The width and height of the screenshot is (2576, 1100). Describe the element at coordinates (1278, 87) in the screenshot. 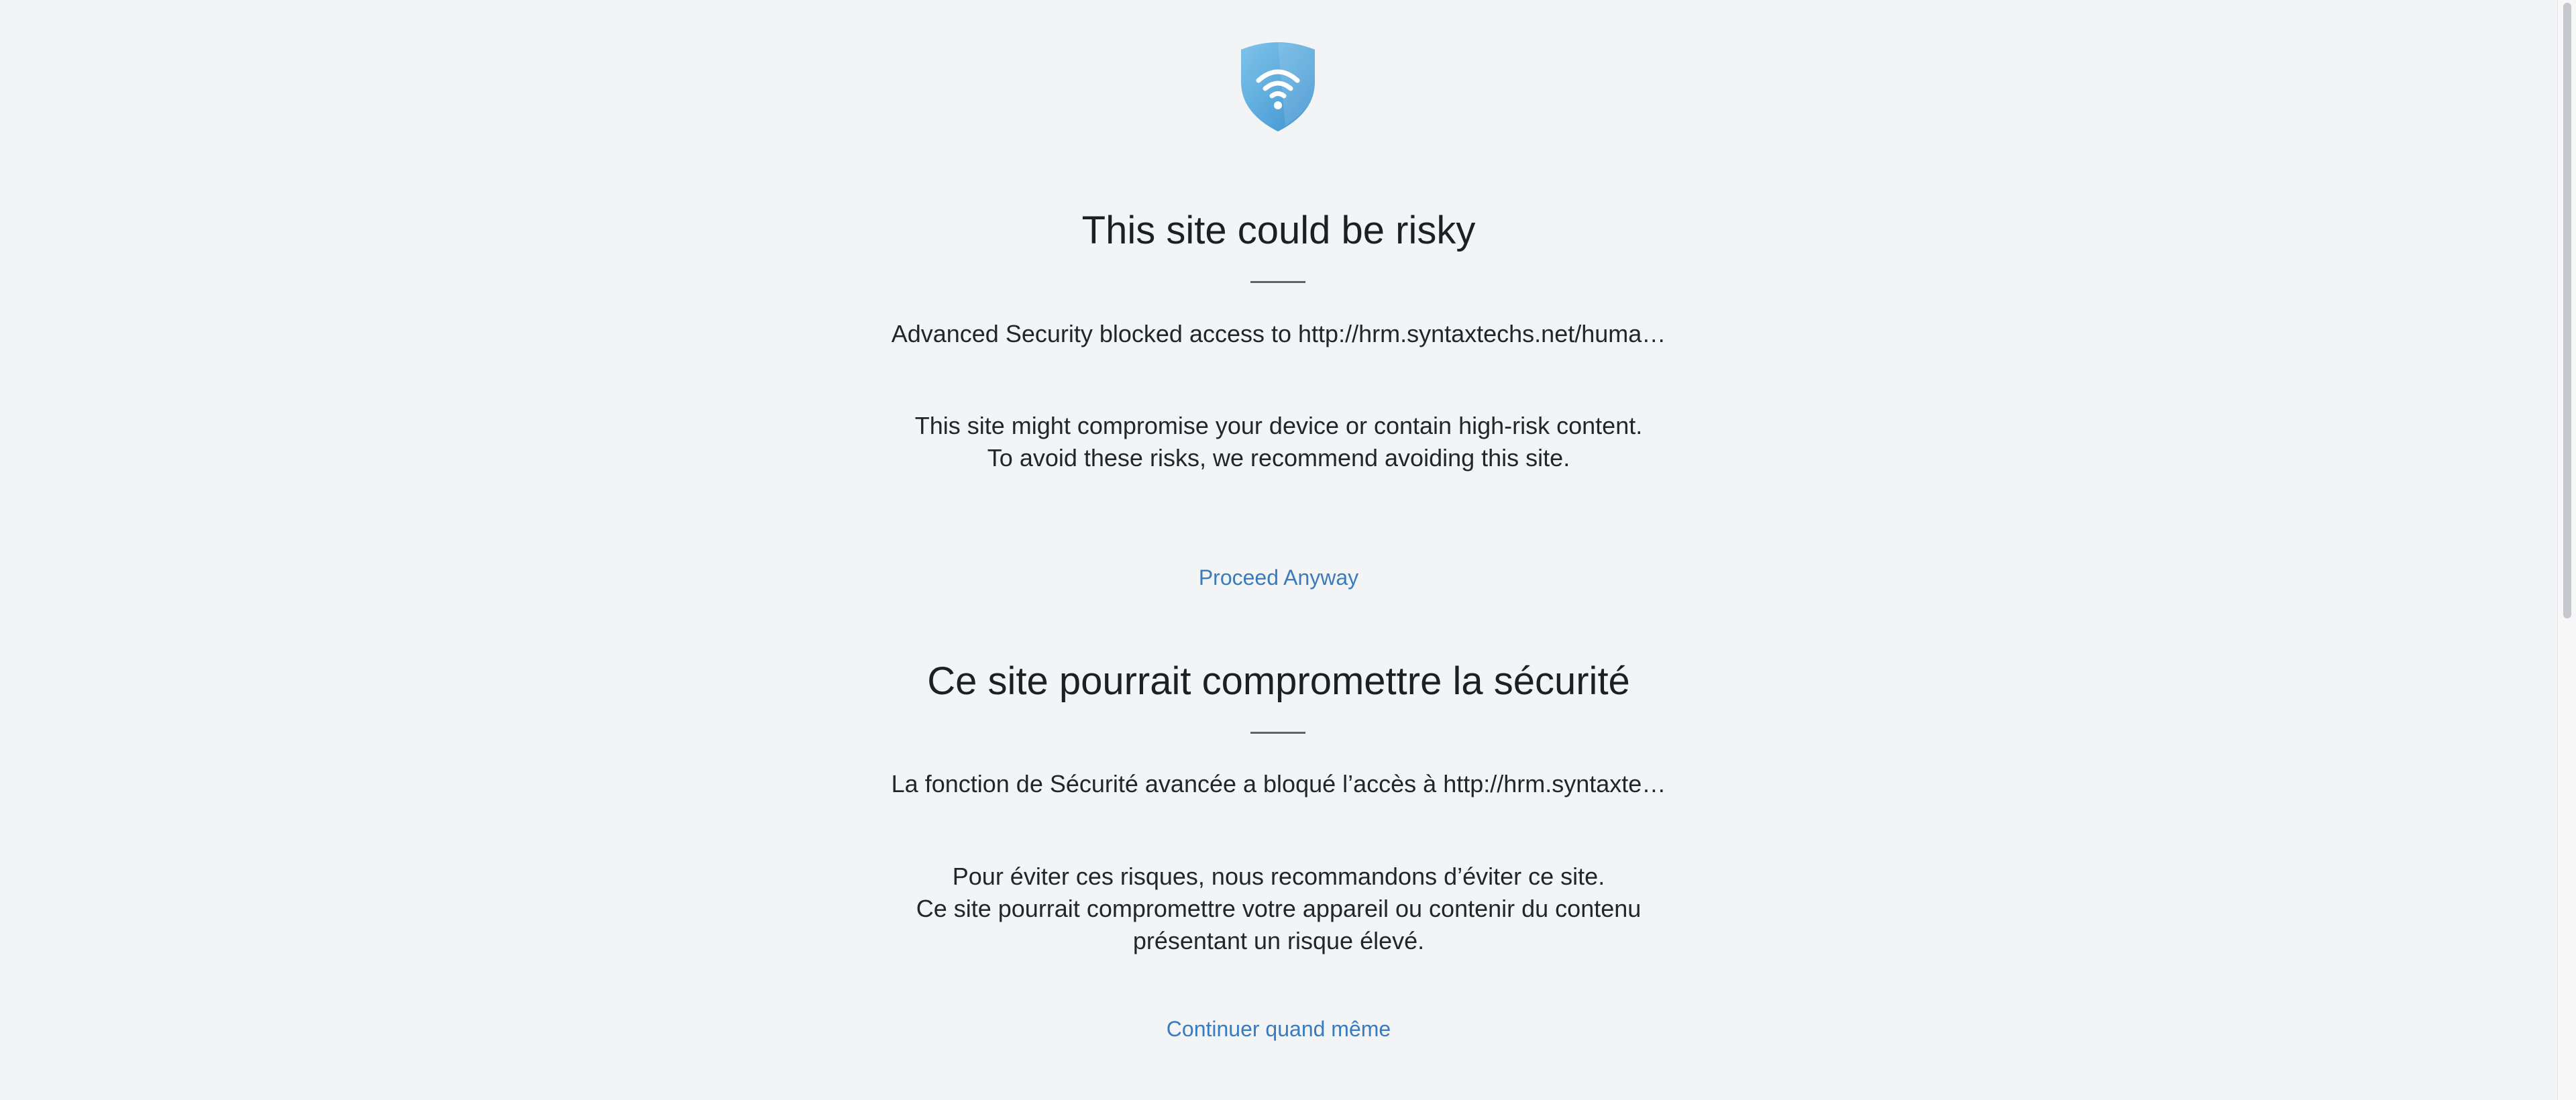

I see `wifi-shield-icon` at that location.